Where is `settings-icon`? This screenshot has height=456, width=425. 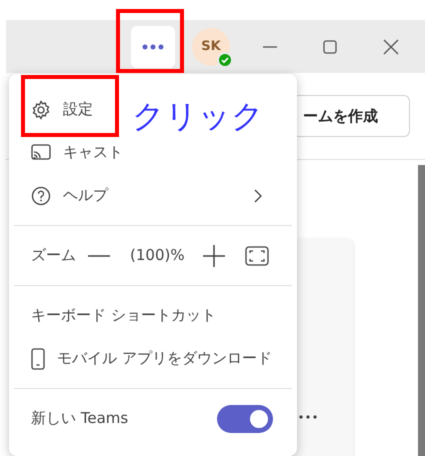 settings-icon is located at coordinates (41, 110).